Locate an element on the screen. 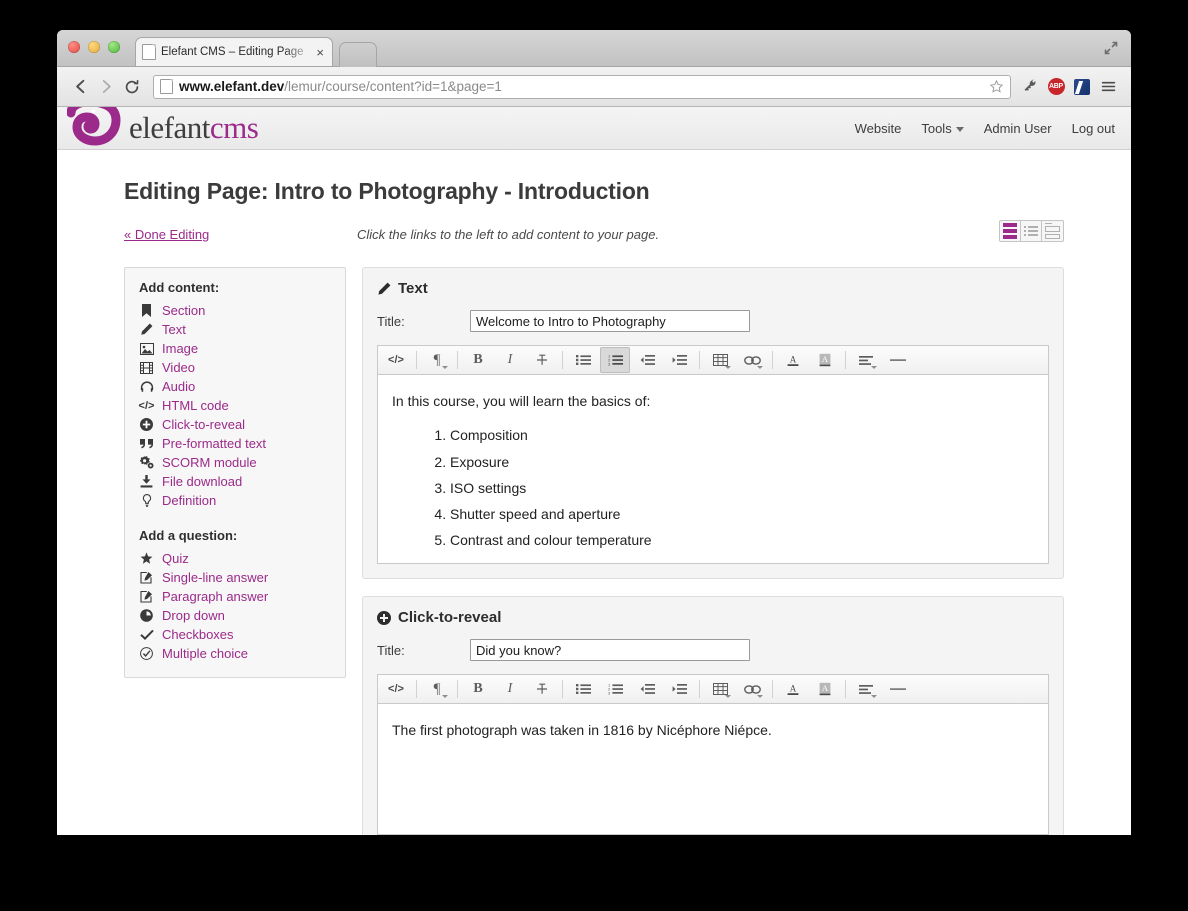  sidebar-item-pre-formatted-text: Pre-formatted text is located at coordinates (235, 443).